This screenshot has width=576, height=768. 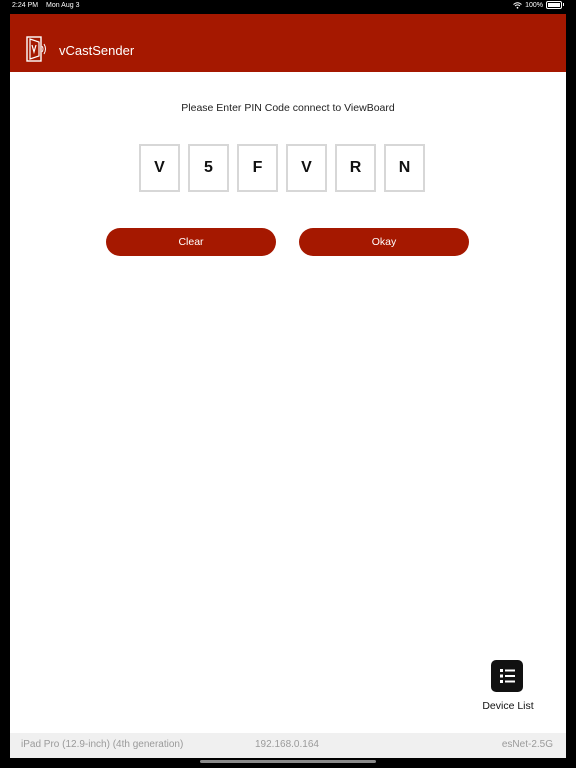 What do you see at coordinates (288, 43) in the screenshot?
I see `app-header: vCastSender` at bounding box center [288, 43].